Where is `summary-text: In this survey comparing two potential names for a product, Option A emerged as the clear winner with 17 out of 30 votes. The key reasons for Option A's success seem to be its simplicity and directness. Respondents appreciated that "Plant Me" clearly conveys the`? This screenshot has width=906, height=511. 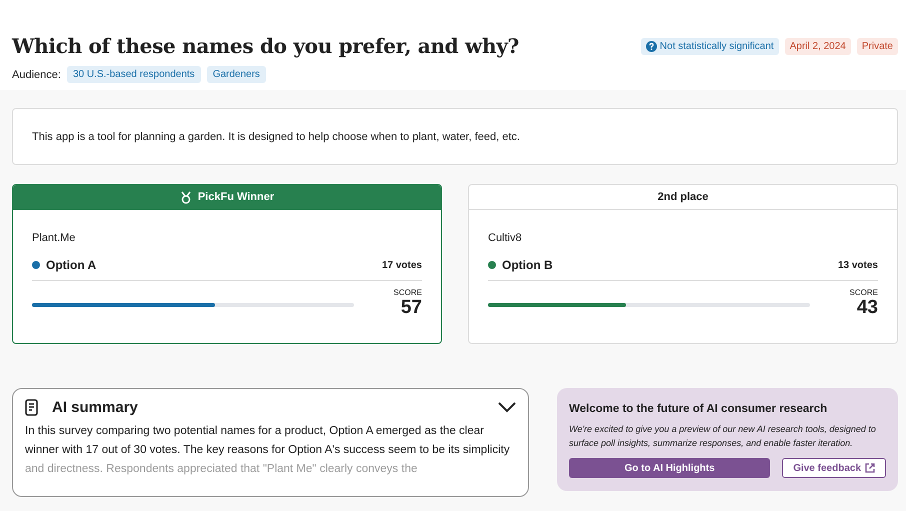 summary-text: In this survey comparing two potential names for a product, Option A emerged as the clear winner with 17 out of 30 votes. The key reasons for Option A's success seem to be its simplicity and directness. Respondents appreciated that "Plant Me" clearly conveys the is located at coordinates (268, 450).